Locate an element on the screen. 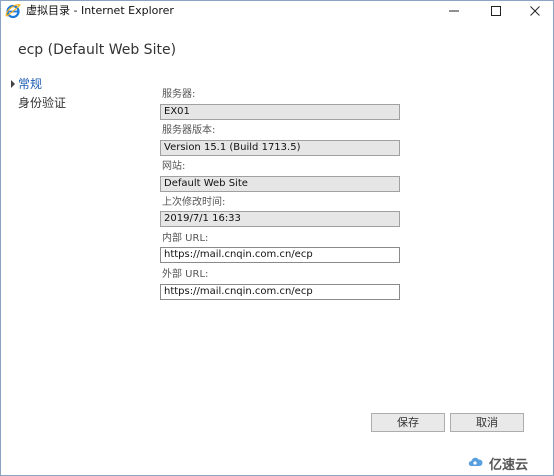 The image size is (554, 476). watermark: 亿速云 is located at coordinates (497, 463).